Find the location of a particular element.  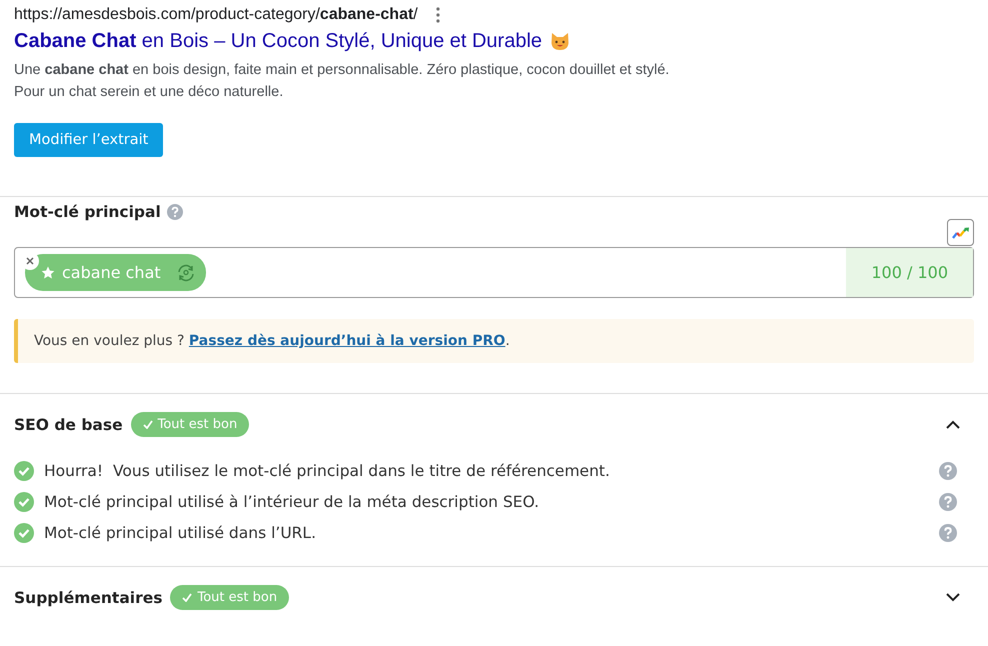

snippet-description: Une cabane chat en bois design, faite main et personnalisable. Zéro plastique, cocon douillet et stylé. is located at coordinates (342, 70).